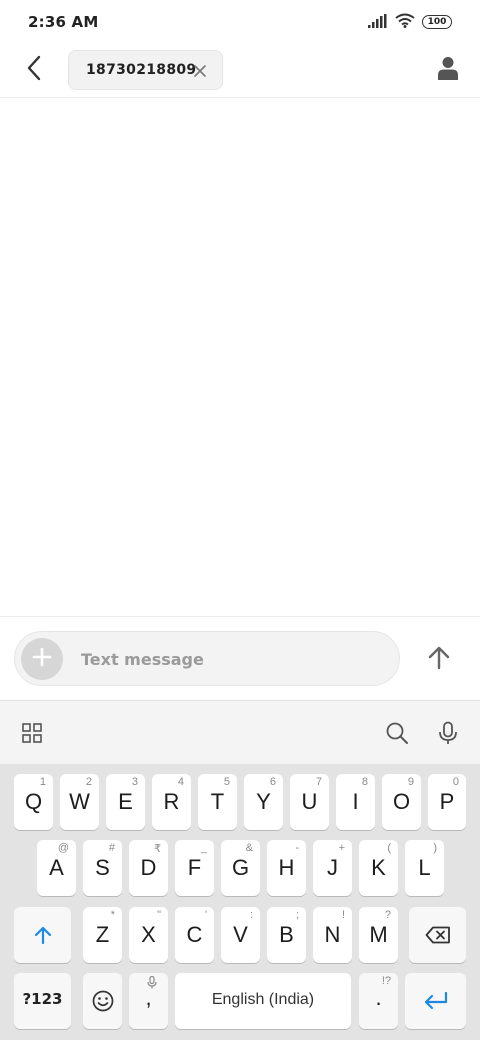 The width and height of the screenshot is (480, 1040). I want to click on message-composer: Text message, so click(240, 658).